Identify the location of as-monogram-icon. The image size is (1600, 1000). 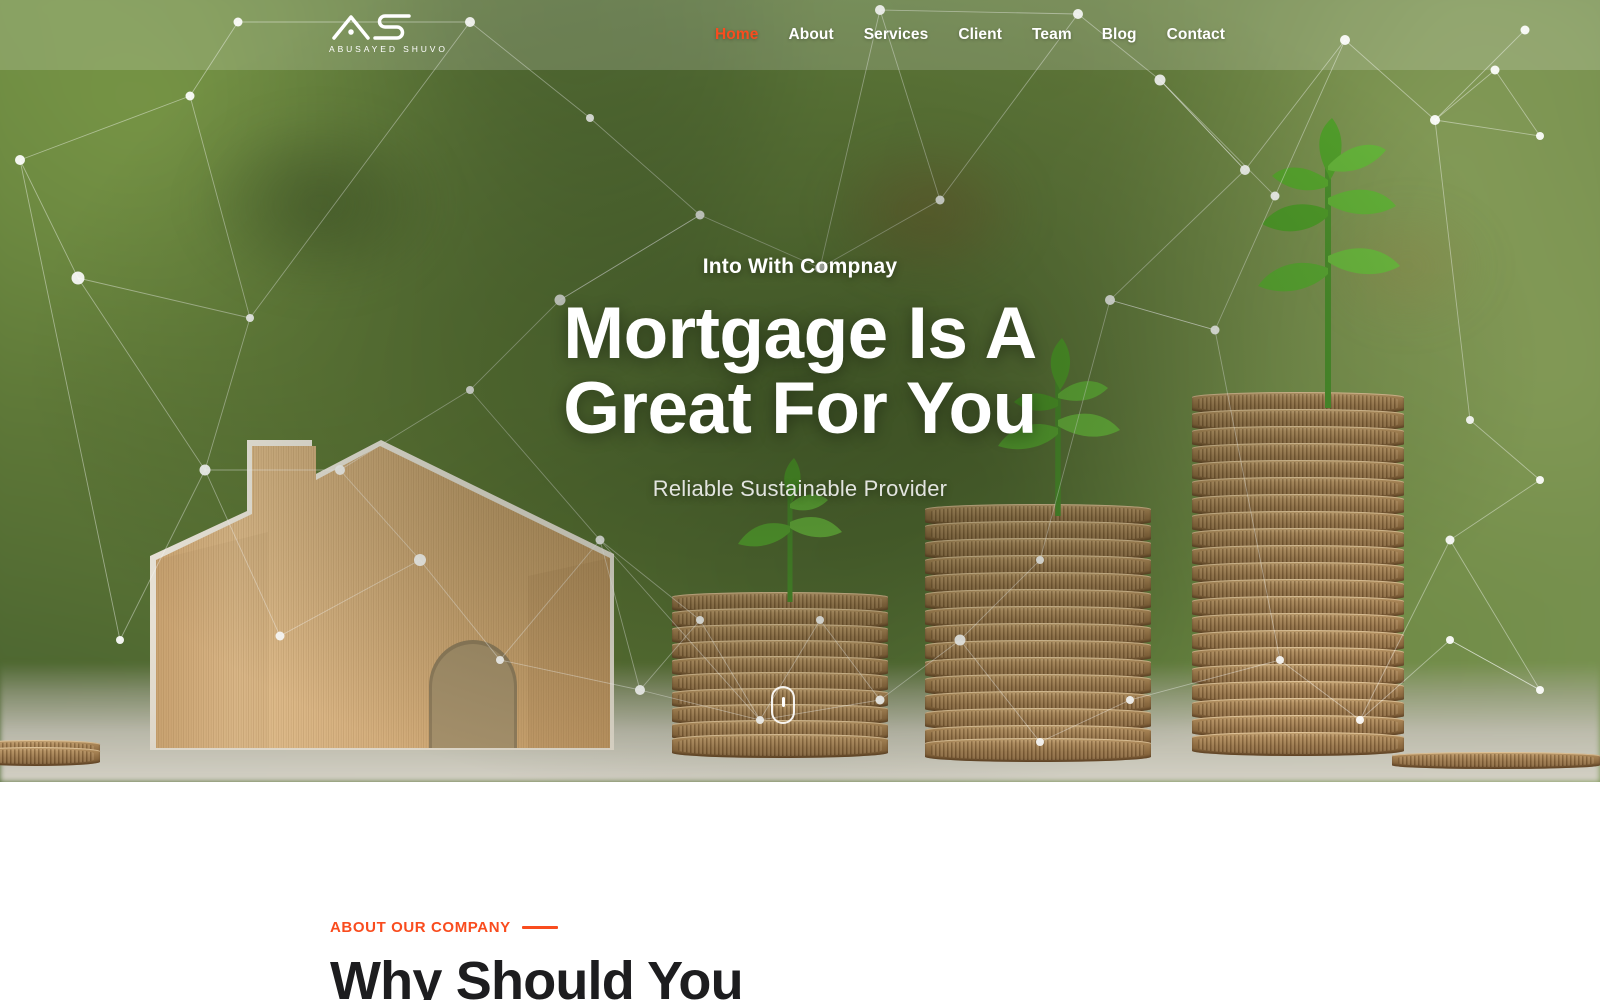
(371, 27).